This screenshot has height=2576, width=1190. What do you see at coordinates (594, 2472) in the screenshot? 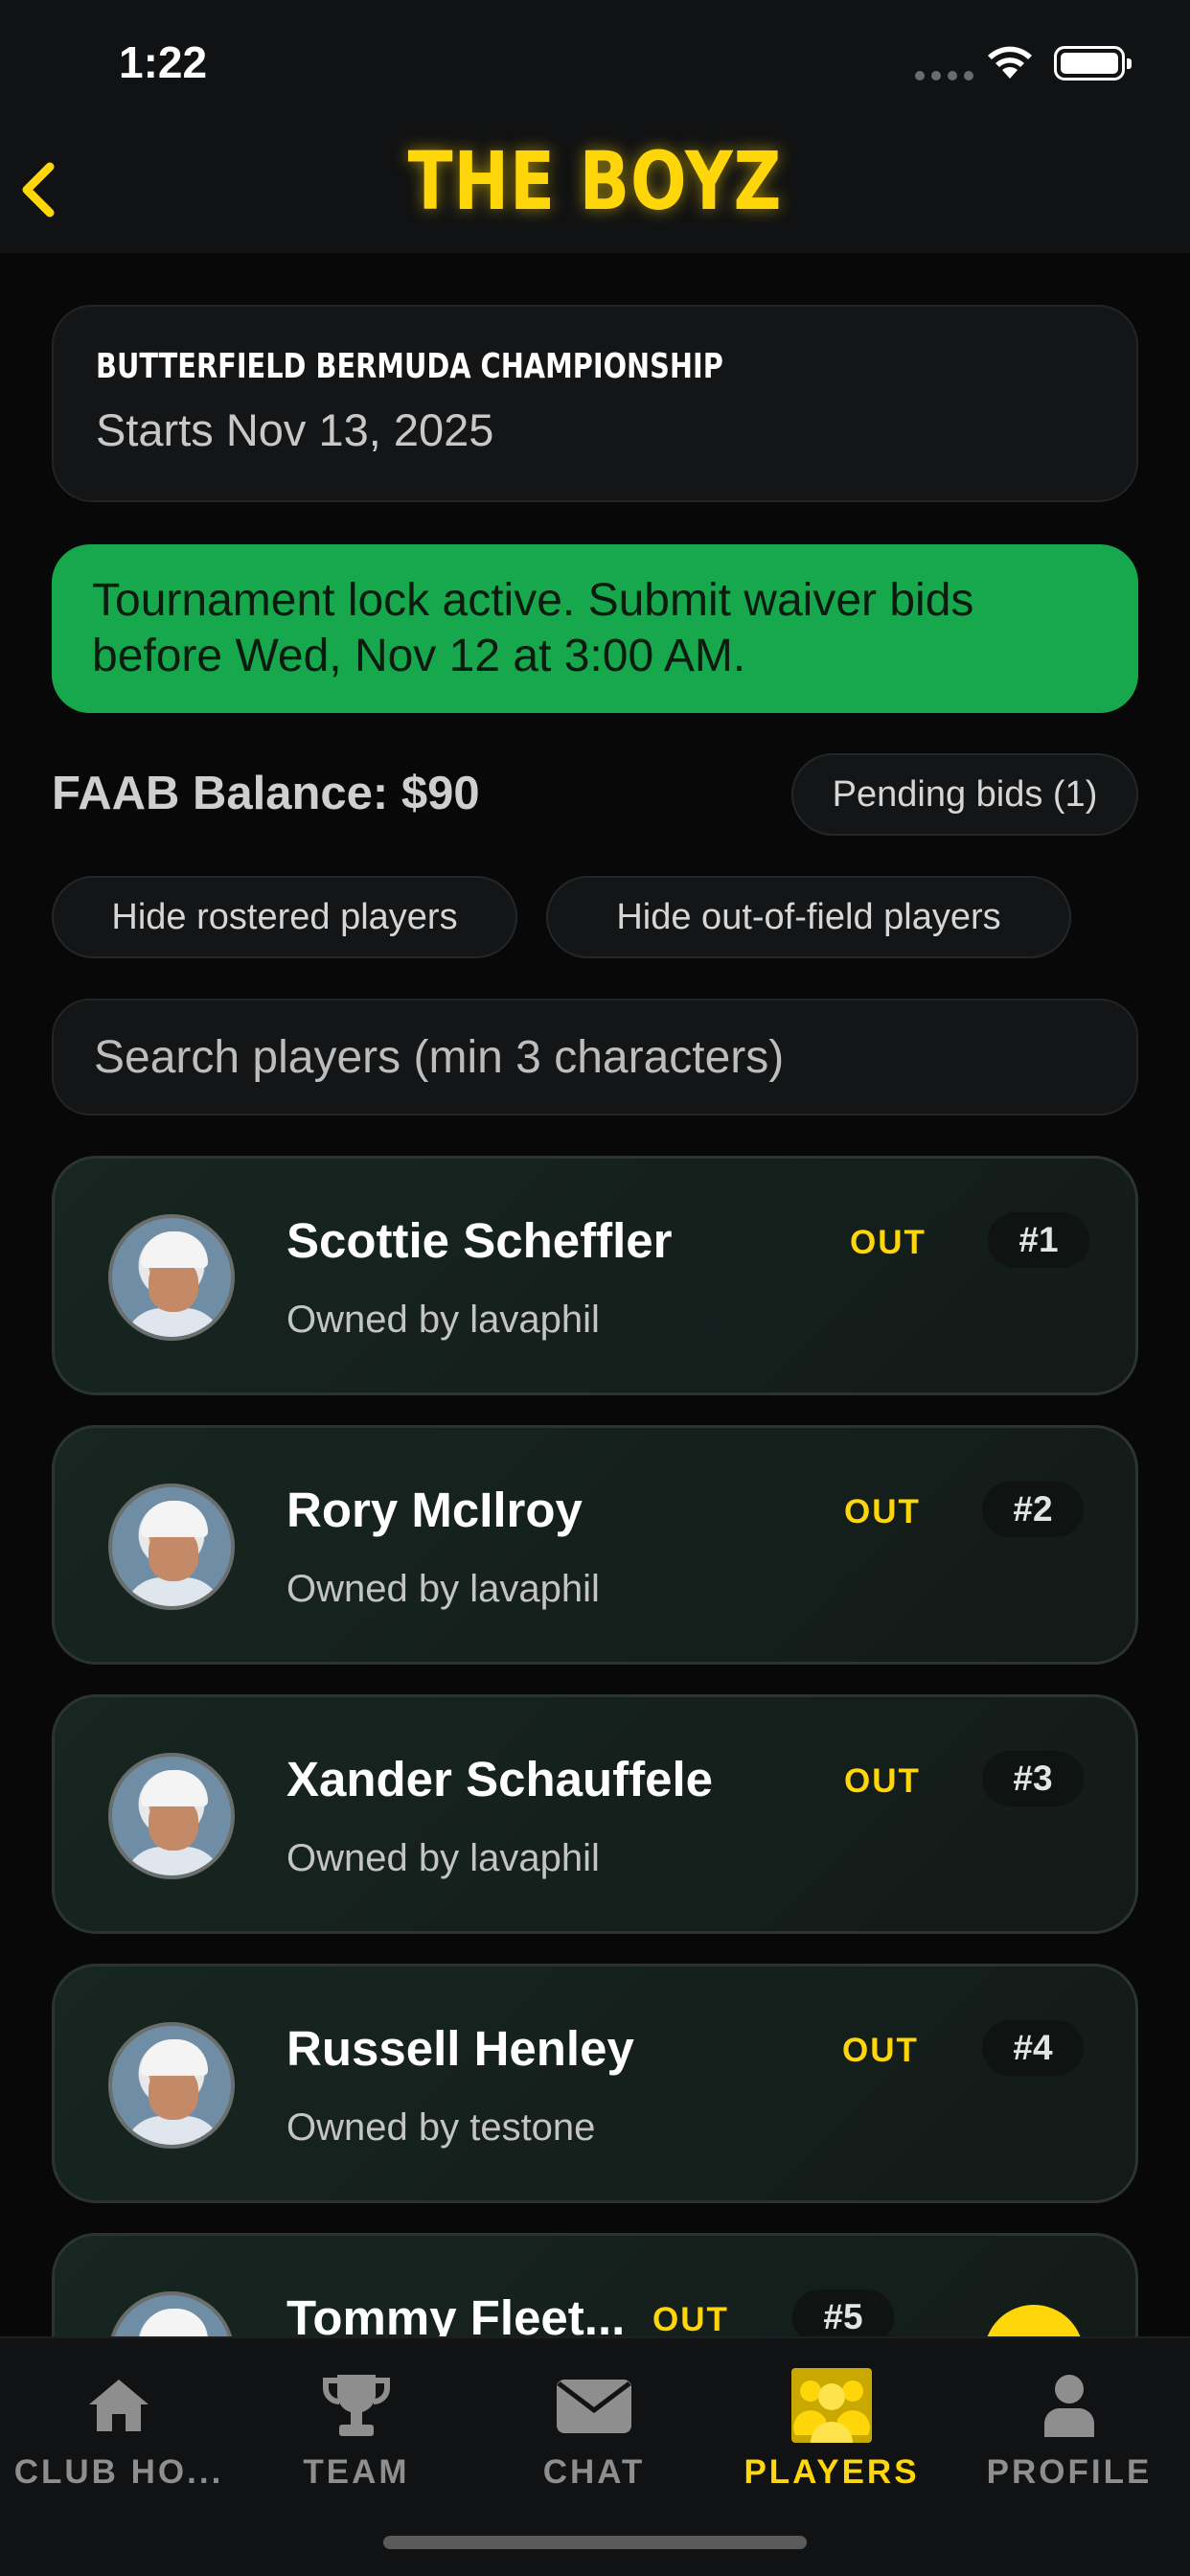
I see `tab-label: CHAT` at bounding box center [594, 2472].